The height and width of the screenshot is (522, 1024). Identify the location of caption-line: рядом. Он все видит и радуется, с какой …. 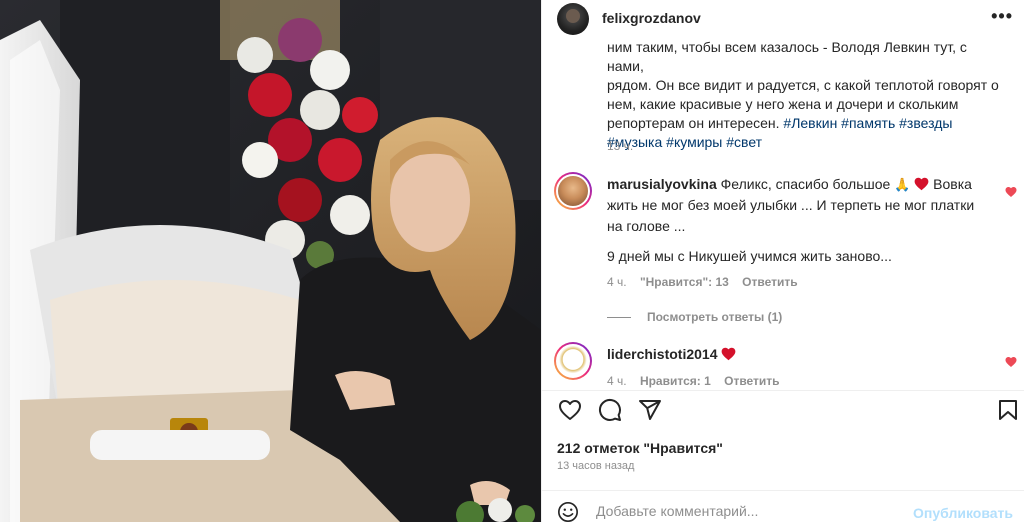
(803, 85).